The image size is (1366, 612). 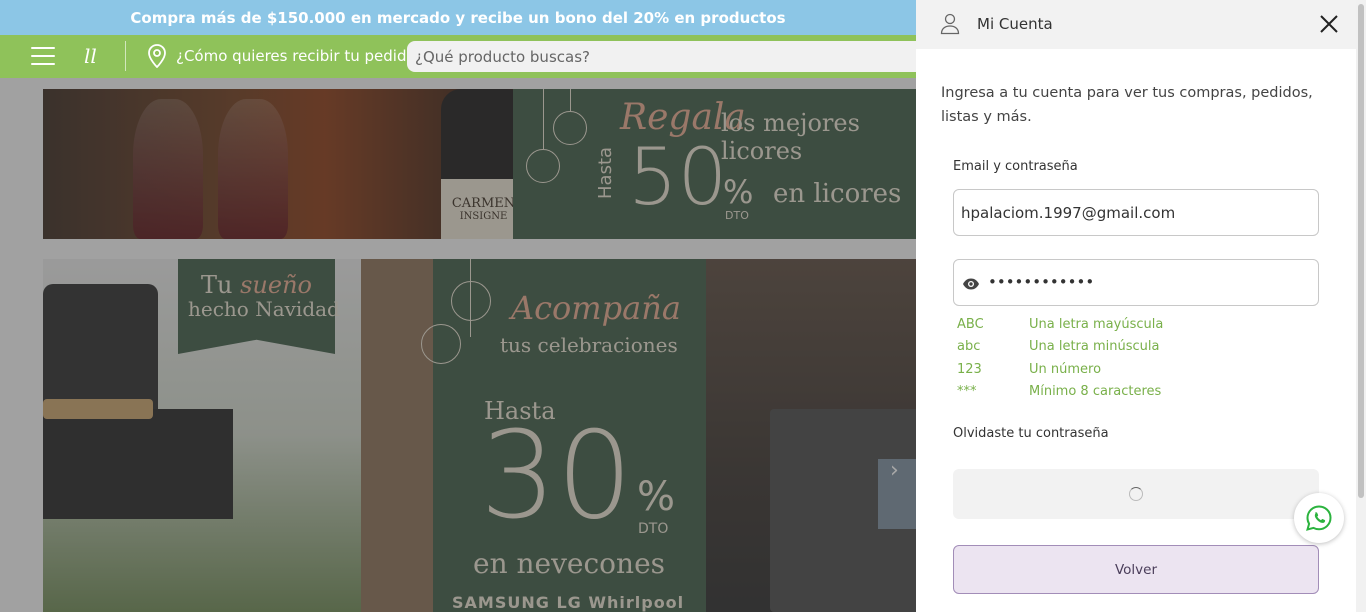 I want to click on panel-header: Mi Cuenta, so click(x=1136, y=24).